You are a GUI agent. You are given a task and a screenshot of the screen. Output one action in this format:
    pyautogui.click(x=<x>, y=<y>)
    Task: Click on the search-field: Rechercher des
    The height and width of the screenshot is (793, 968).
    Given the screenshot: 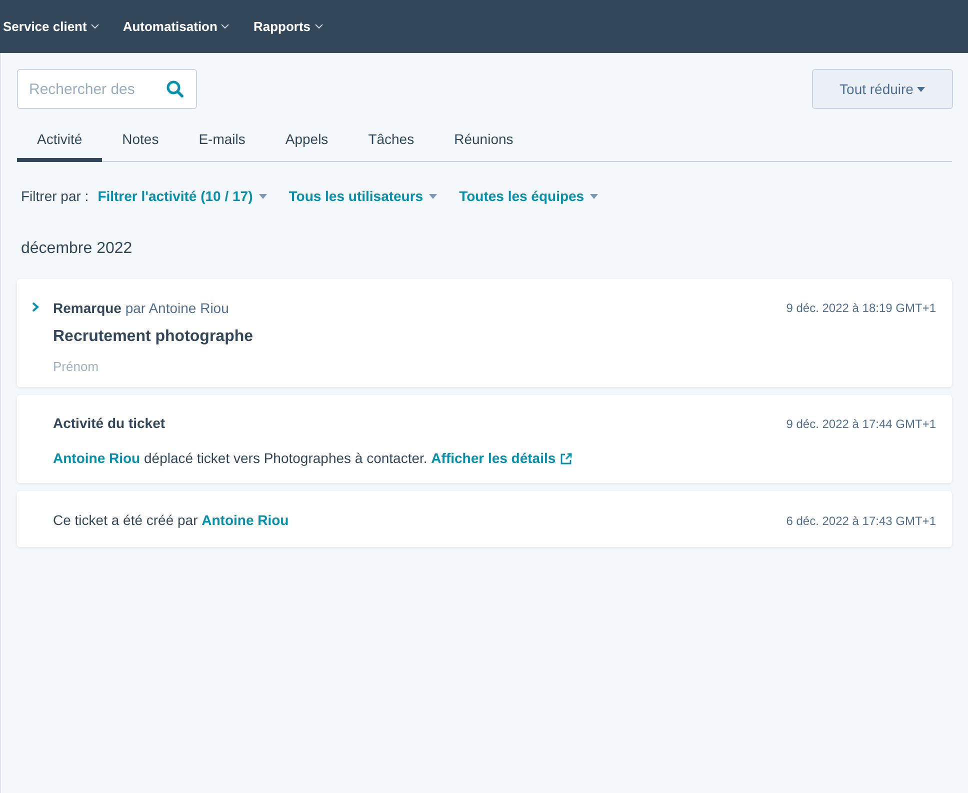 What is the action you would take?
    pyautogui.click(x=107, y=89)
    